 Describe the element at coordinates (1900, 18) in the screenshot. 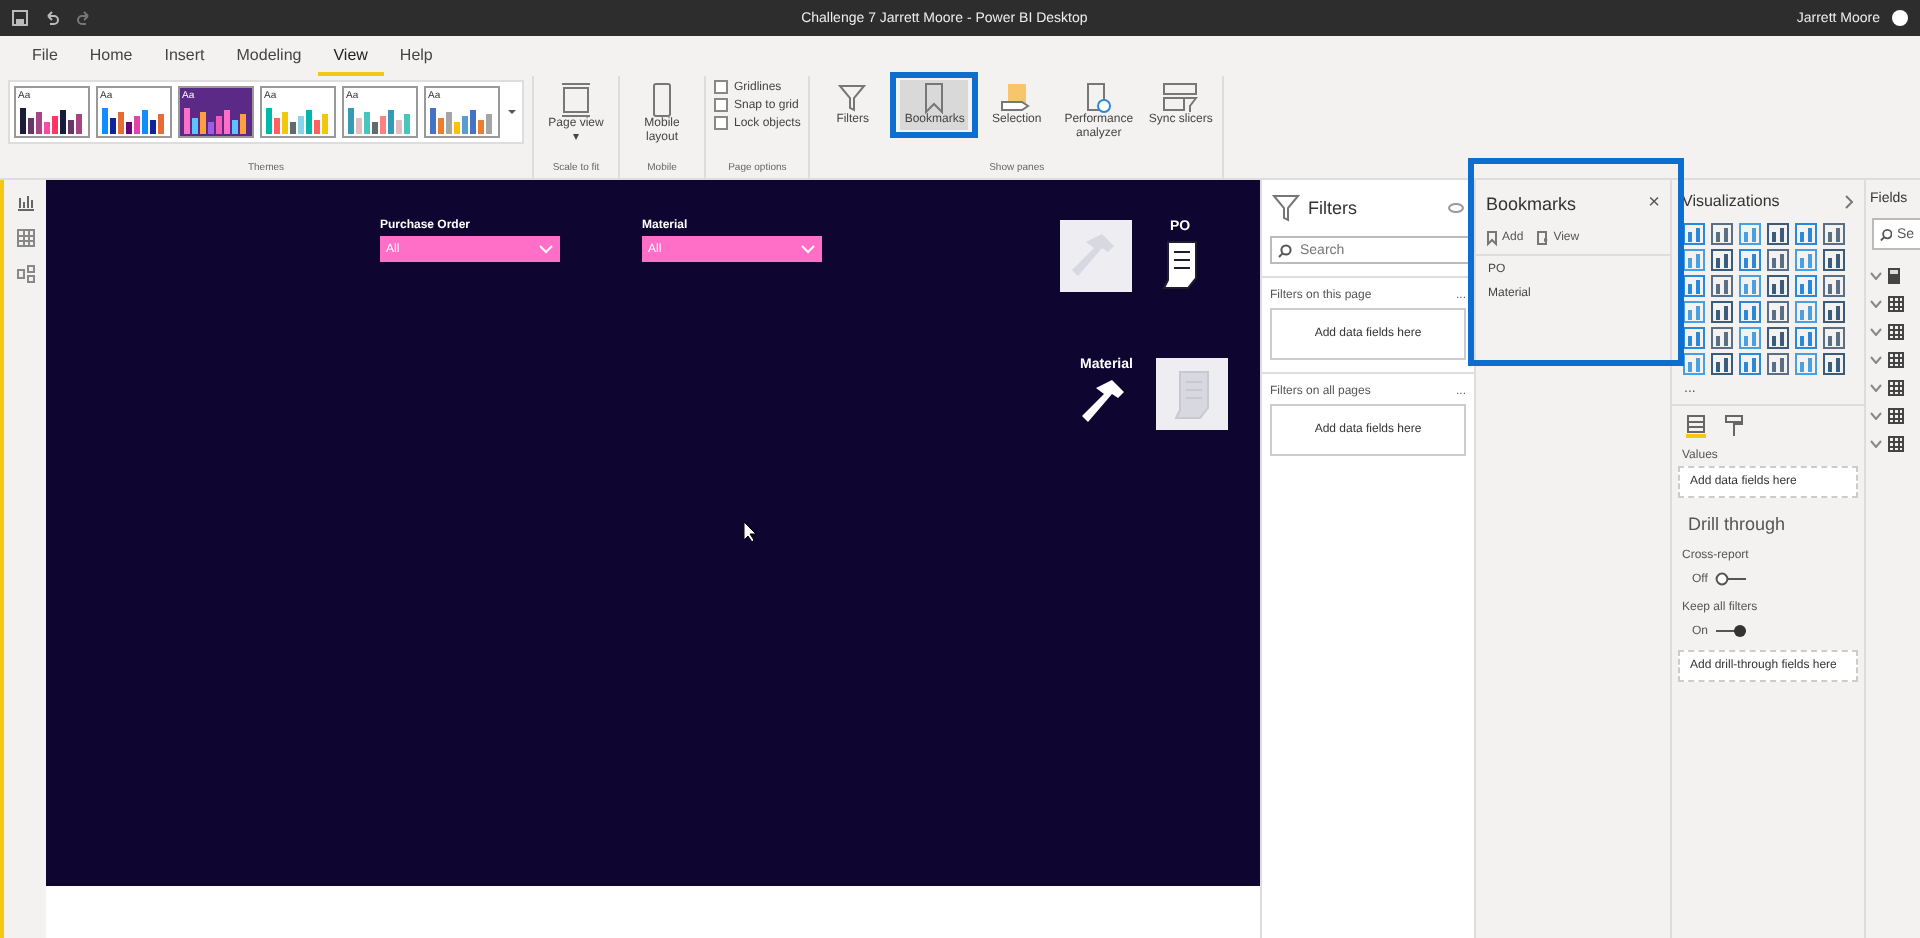

I see `avatar-icon` at that location.